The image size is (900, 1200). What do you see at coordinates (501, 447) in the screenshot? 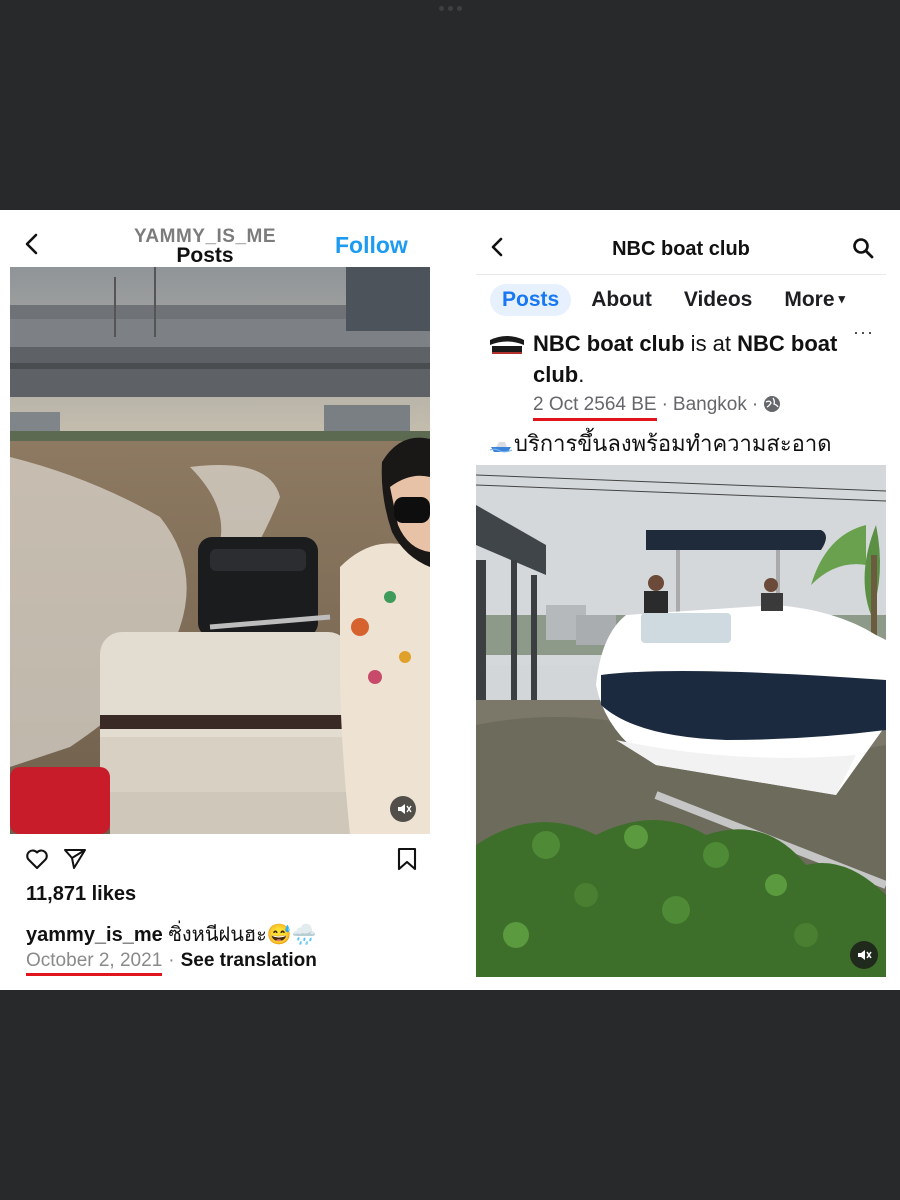
I see `speedboat-icon` at bounding box center [501, 447].